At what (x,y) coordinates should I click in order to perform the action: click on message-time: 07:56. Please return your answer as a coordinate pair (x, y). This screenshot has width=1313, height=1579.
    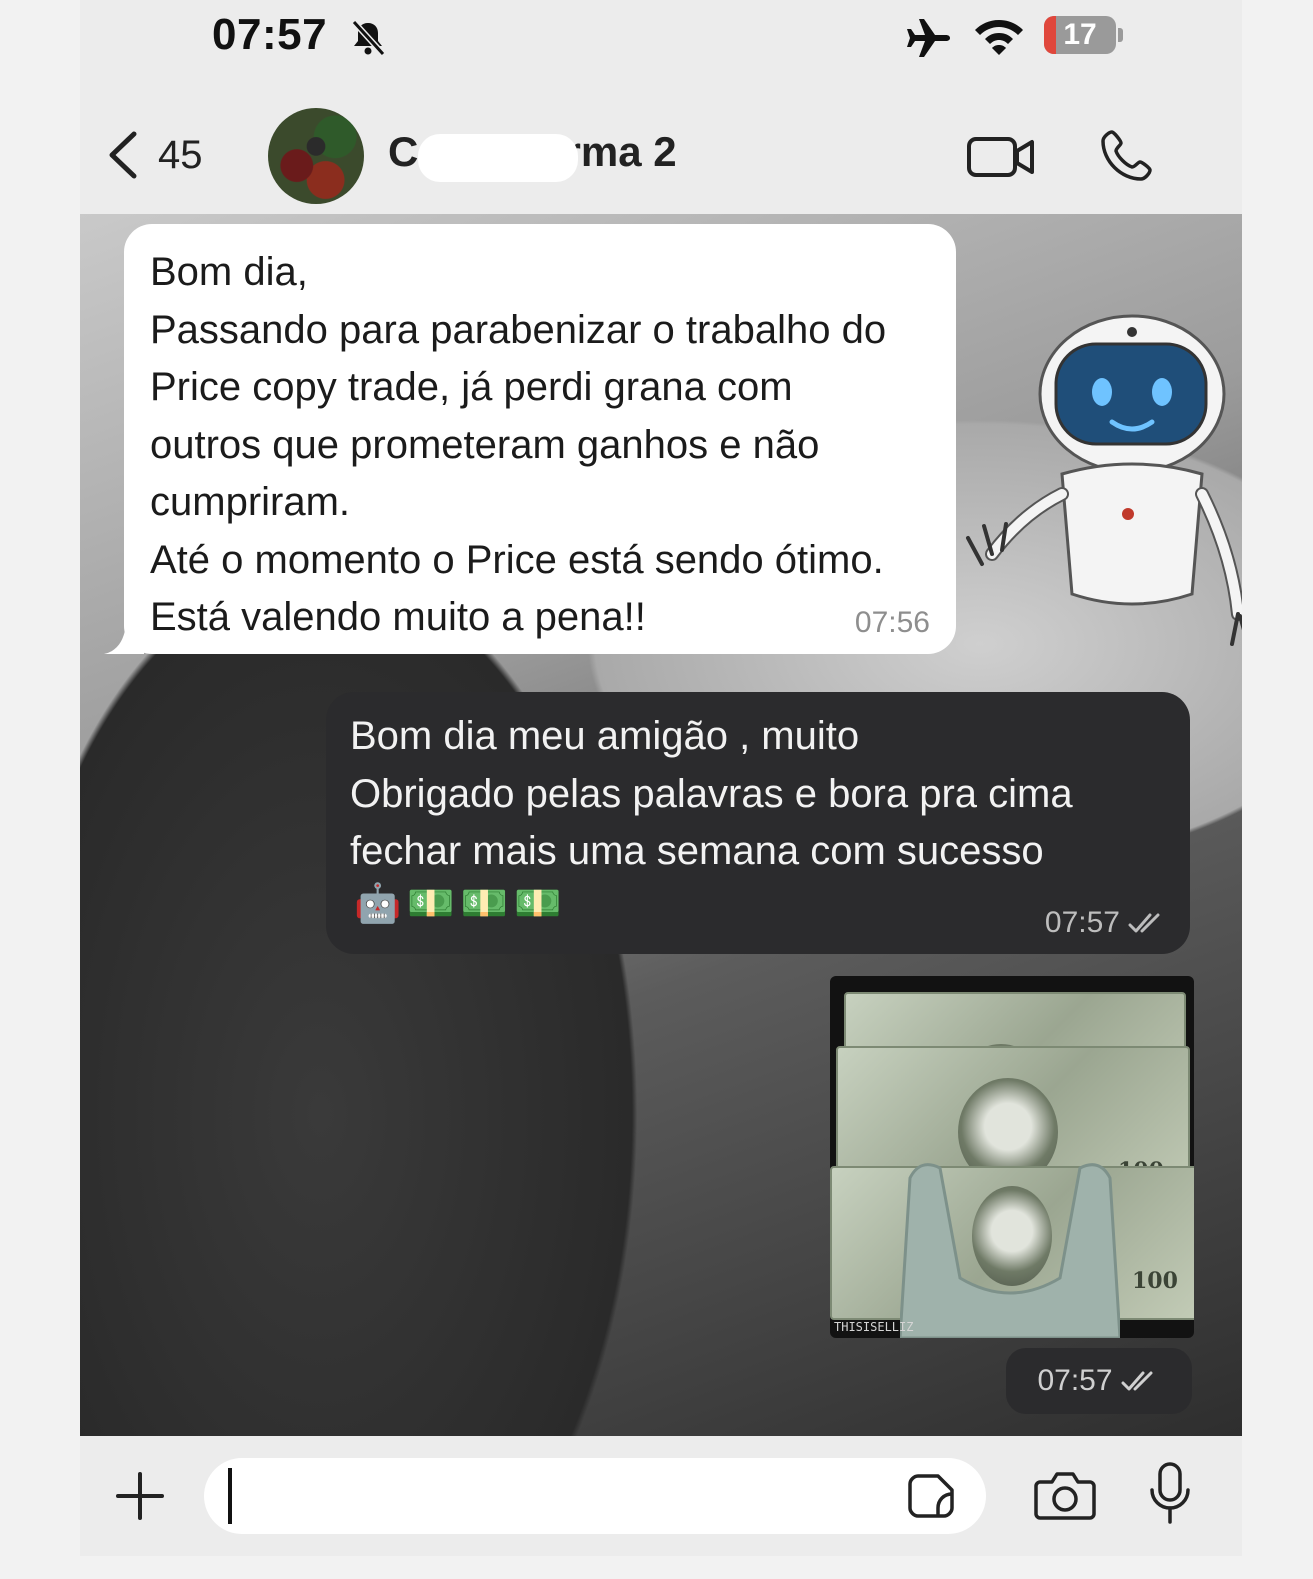
    Looking at the image, I should click on (892, 622).